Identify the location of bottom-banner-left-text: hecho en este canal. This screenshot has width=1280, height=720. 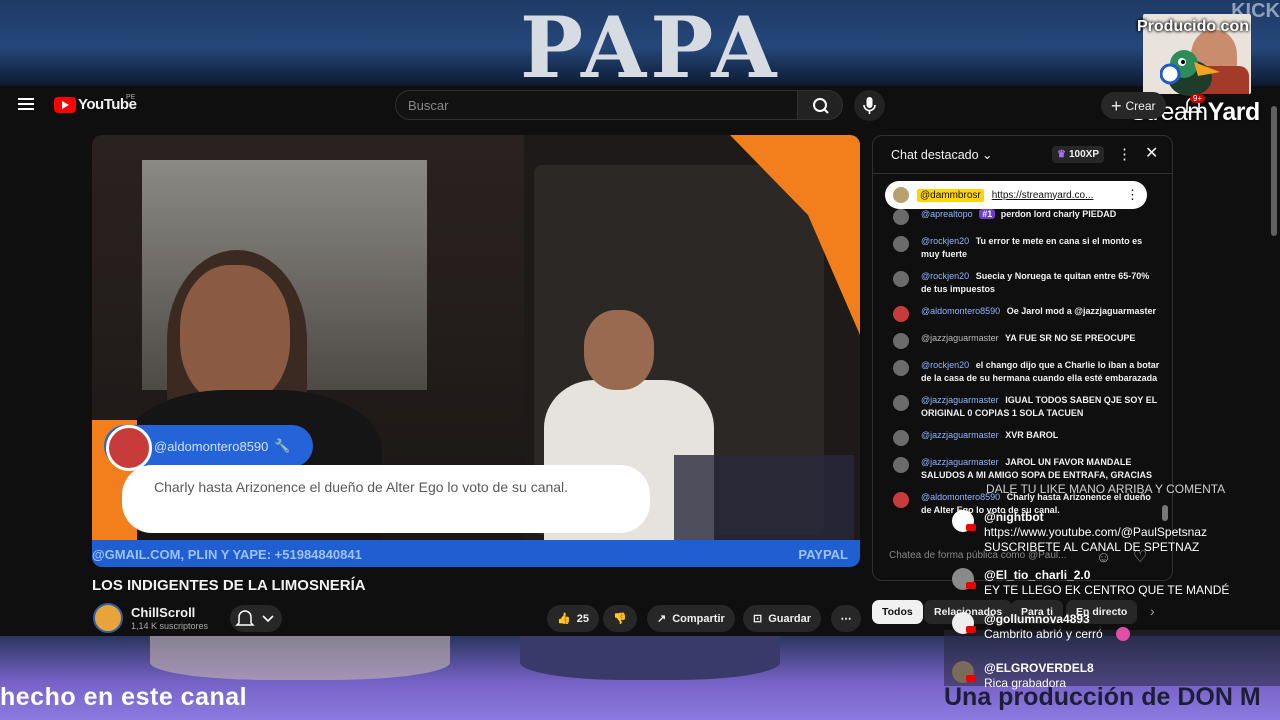
(124, 697).